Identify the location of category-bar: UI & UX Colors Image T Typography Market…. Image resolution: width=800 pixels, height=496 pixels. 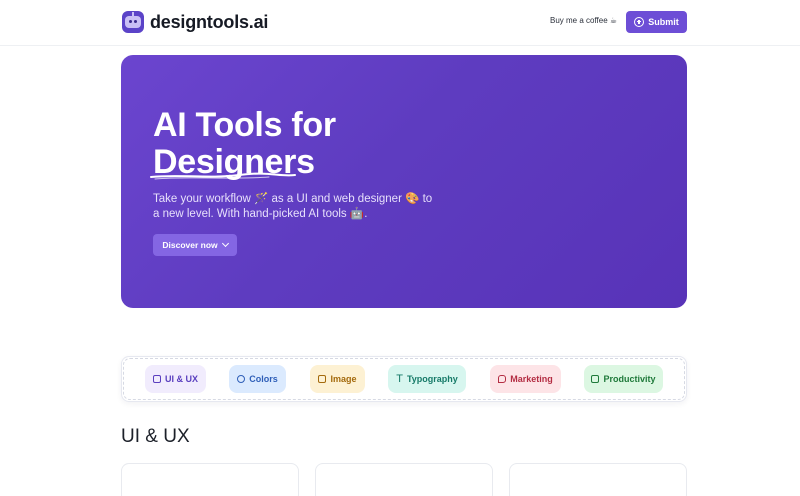
(404, 379).